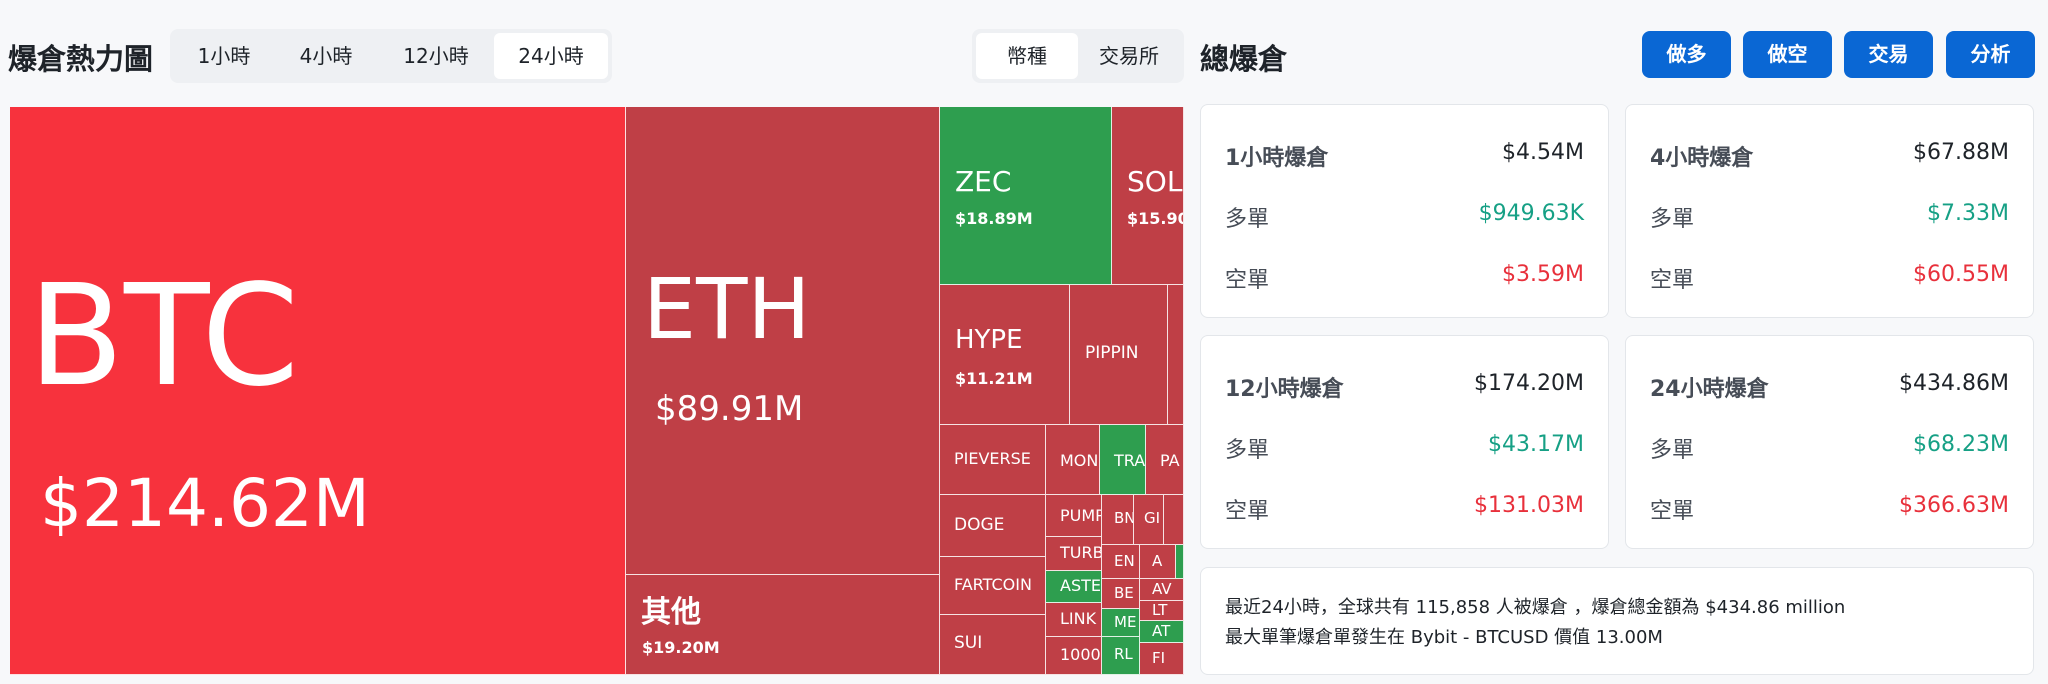  Describe the element at coordinates (1112, 353) in the screenshot. I see `tile-symbol: PIPPIN` at that location.